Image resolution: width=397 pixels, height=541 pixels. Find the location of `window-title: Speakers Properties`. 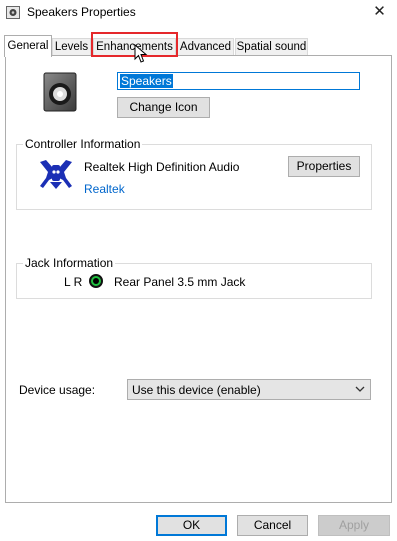

window-title: Speakers Properties is located at coordinates (81, 12).